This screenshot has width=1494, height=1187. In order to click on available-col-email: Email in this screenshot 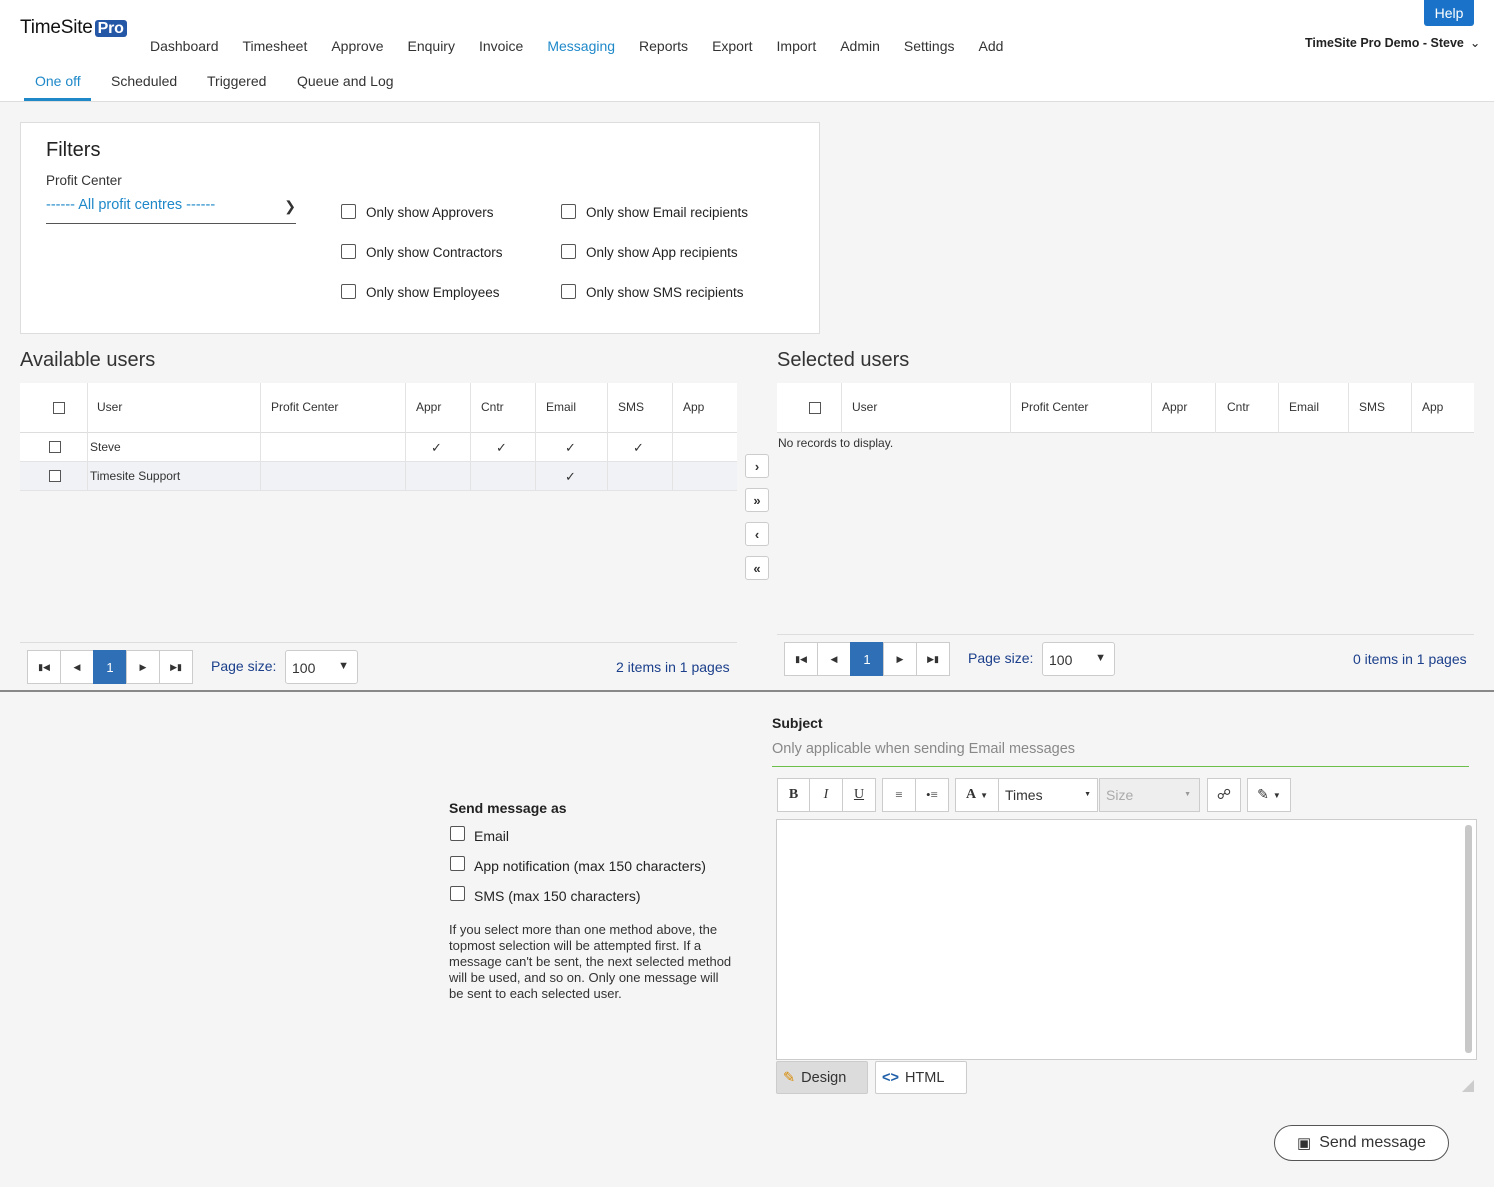, I will do `click(561, 407)`.